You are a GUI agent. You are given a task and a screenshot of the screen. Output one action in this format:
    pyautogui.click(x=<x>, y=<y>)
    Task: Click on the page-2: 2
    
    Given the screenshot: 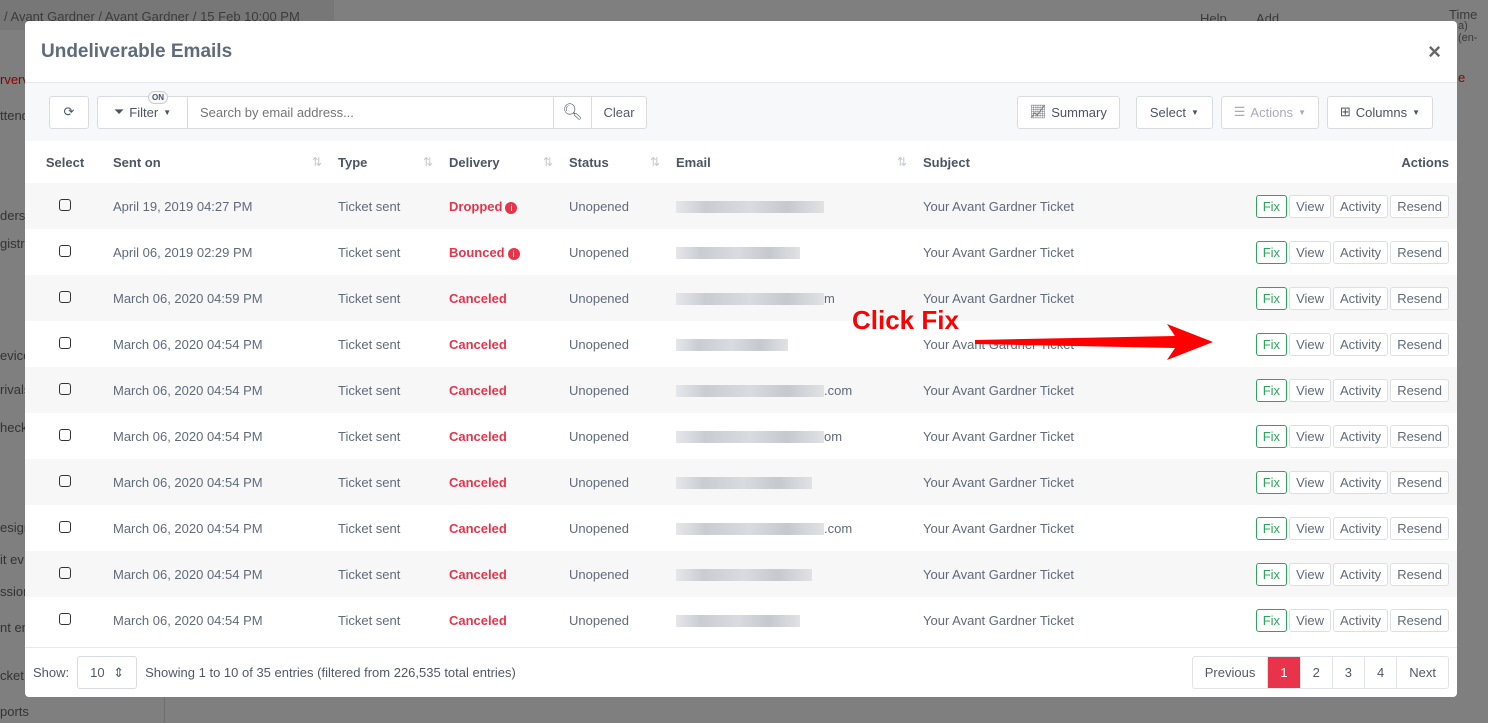 What is the action you would take?
    pyautogui.click(x=1315, y=672)
    